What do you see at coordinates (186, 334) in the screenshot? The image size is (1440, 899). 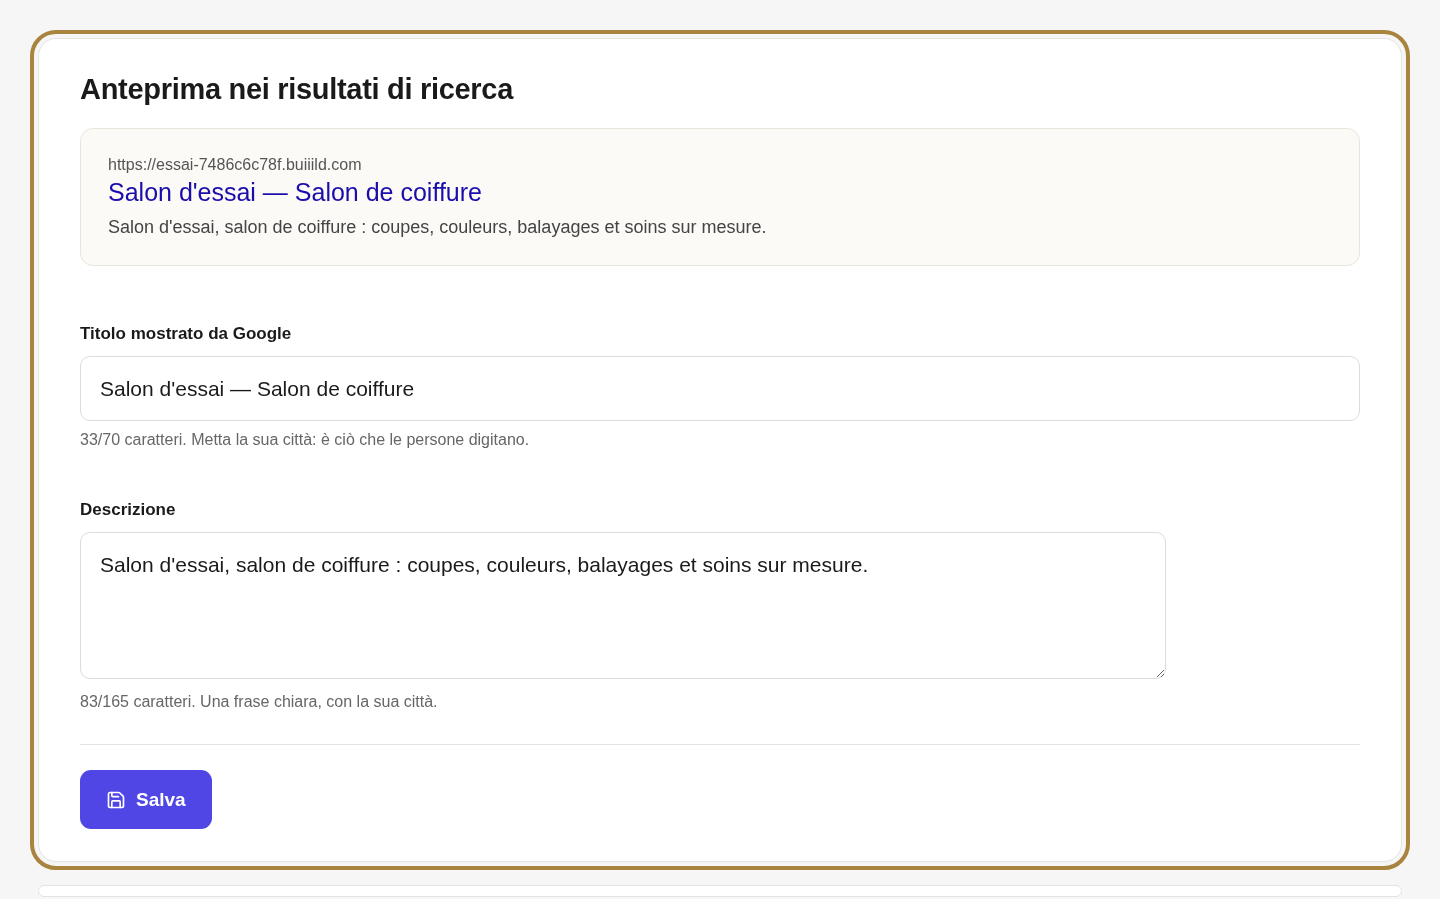 I see `field-label: Titolo mostrato da Google` at bounding box center [186, 334].